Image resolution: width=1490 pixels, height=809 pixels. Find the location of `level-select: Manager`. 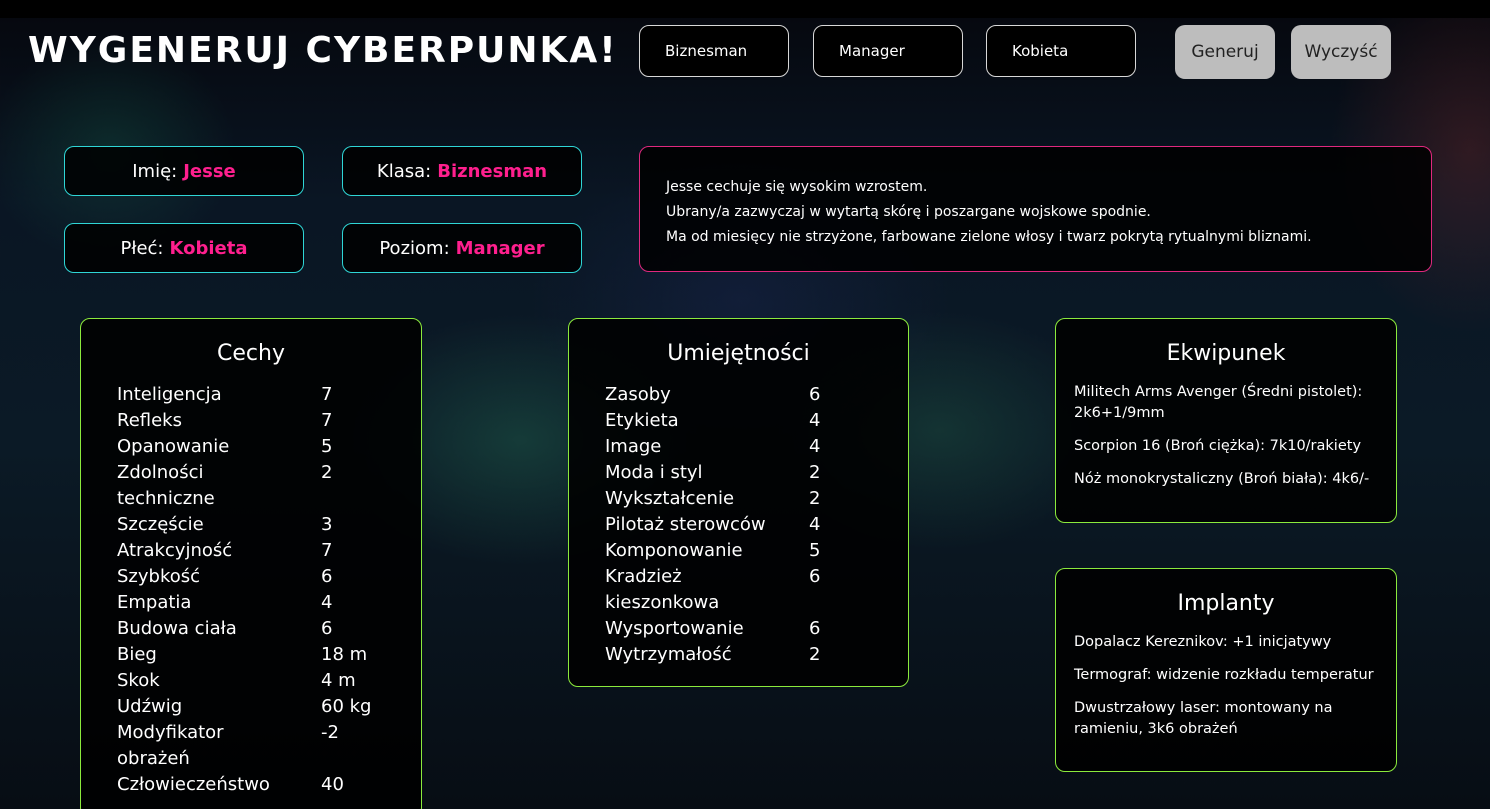

level-select: Manager is located at coordinates (888, 51).